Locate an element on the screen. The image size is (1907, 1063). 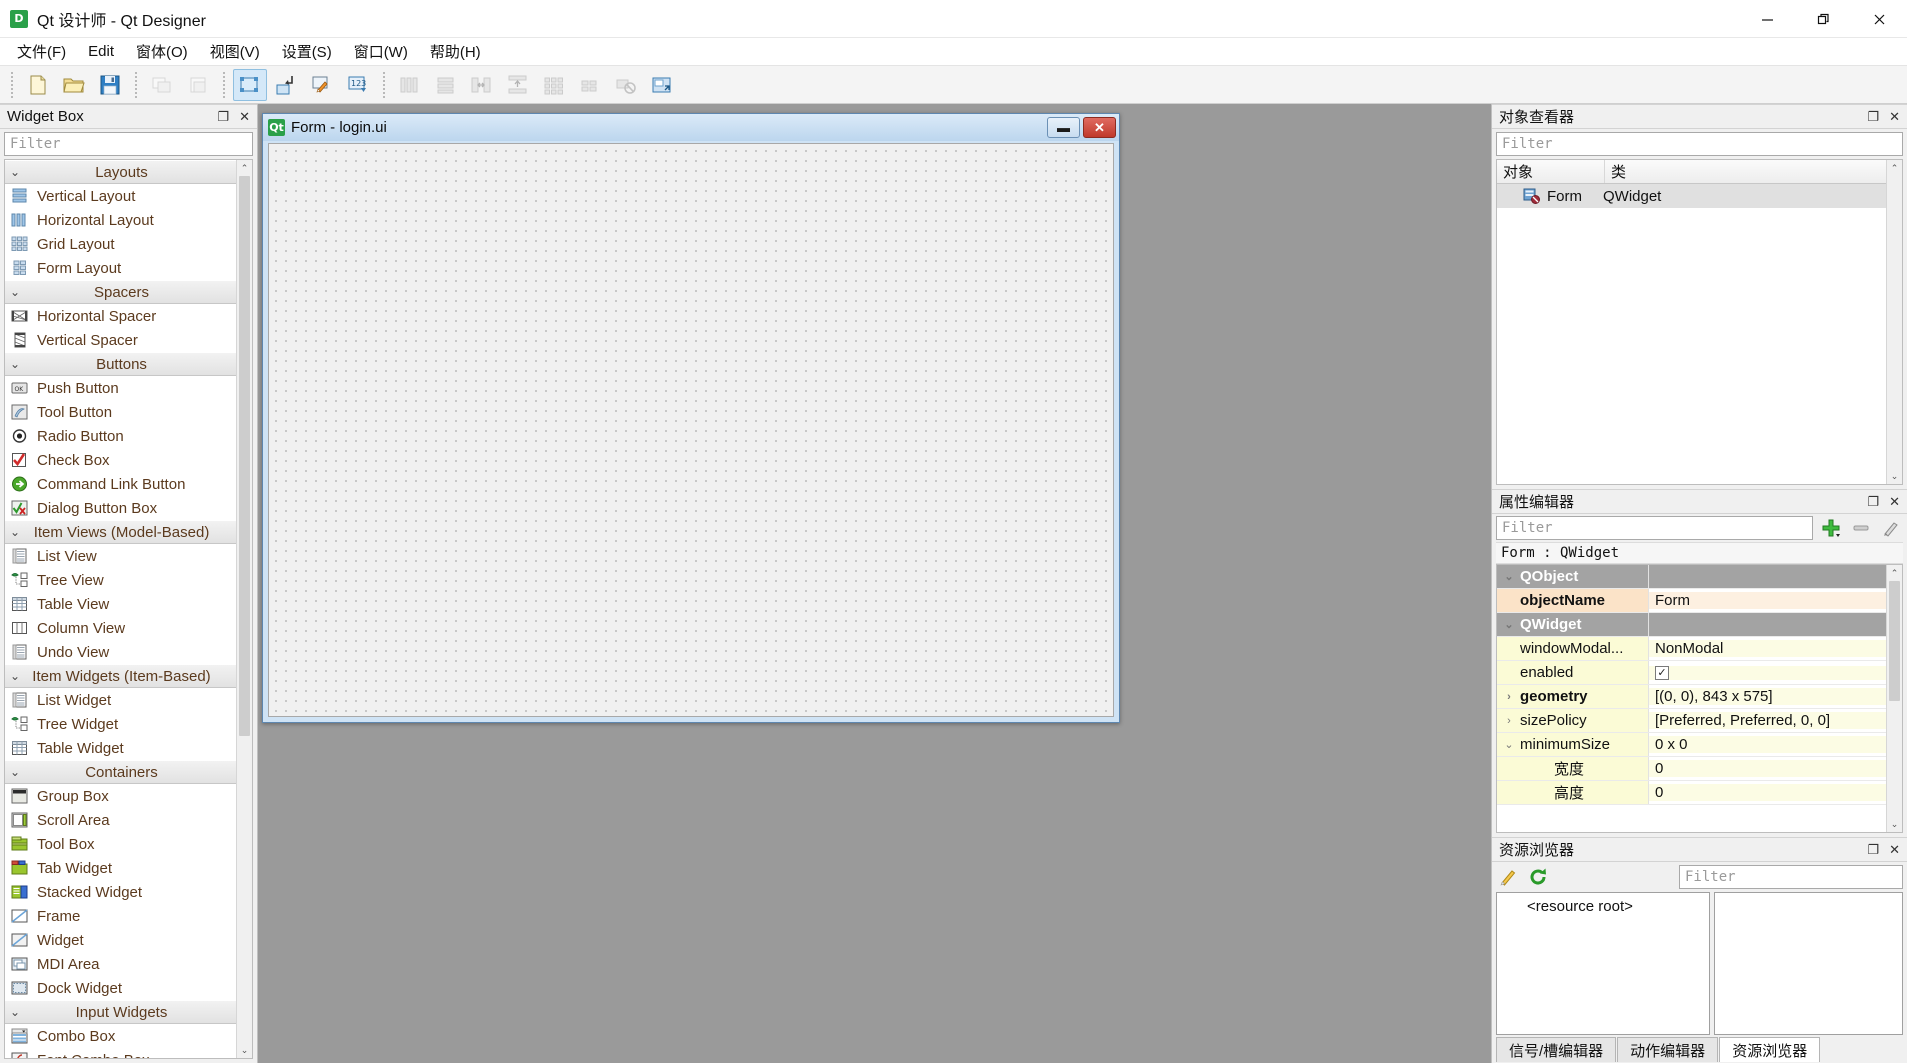
widget-box-item: Tree View is located at coordinates (120, 580).